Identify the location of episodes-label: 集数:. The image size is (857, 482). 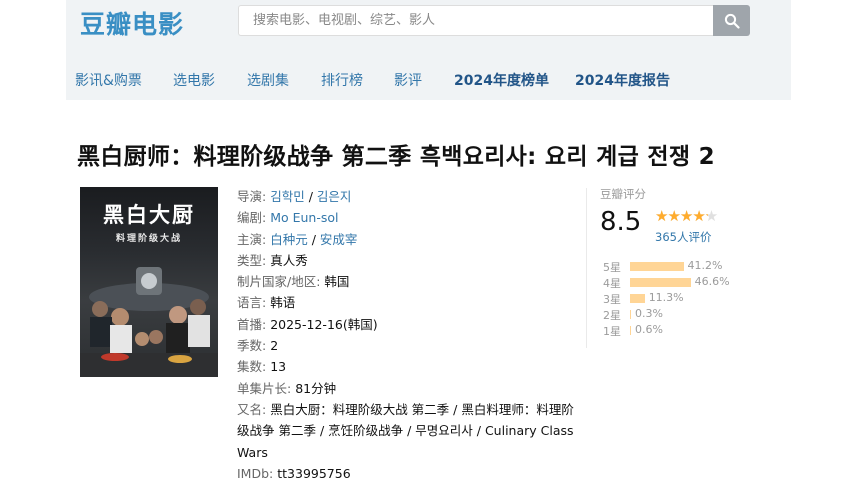
(252, 367).